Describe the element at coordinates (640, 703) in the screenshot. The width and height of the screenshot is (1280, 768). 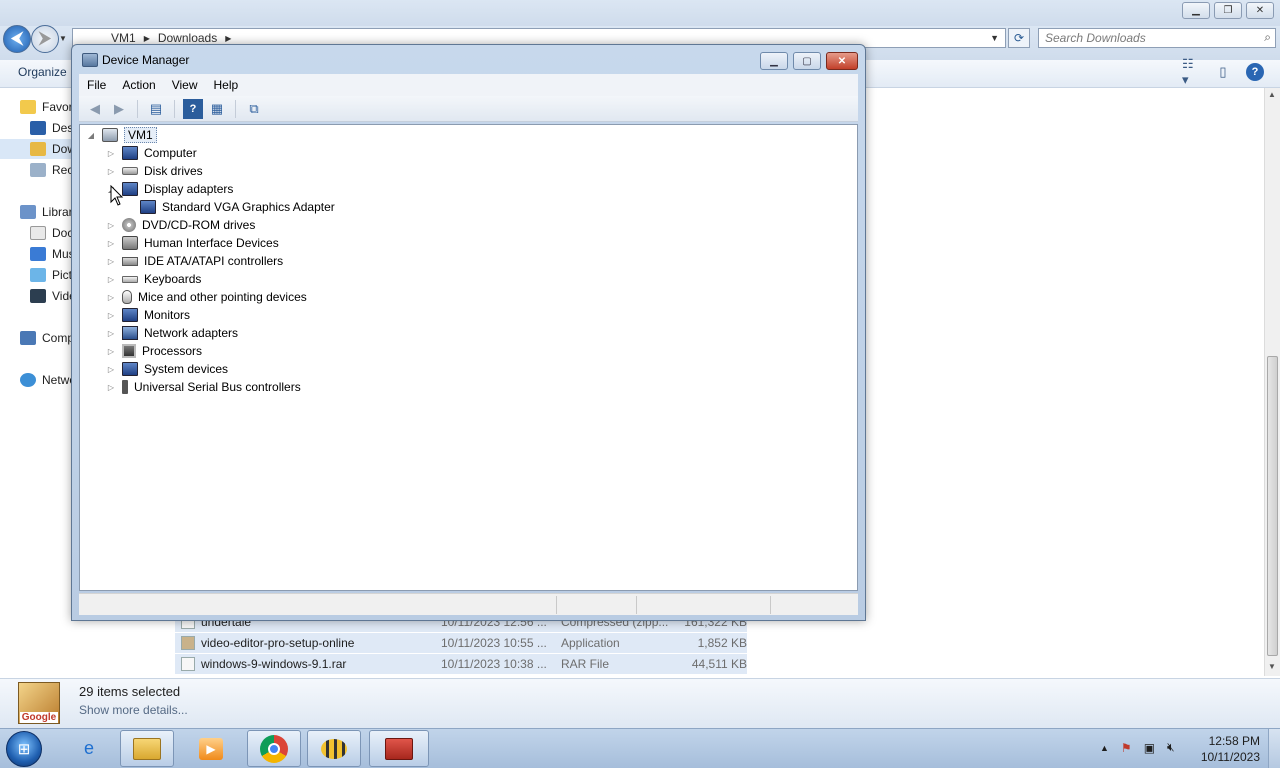
I see `details-pane` at that location.